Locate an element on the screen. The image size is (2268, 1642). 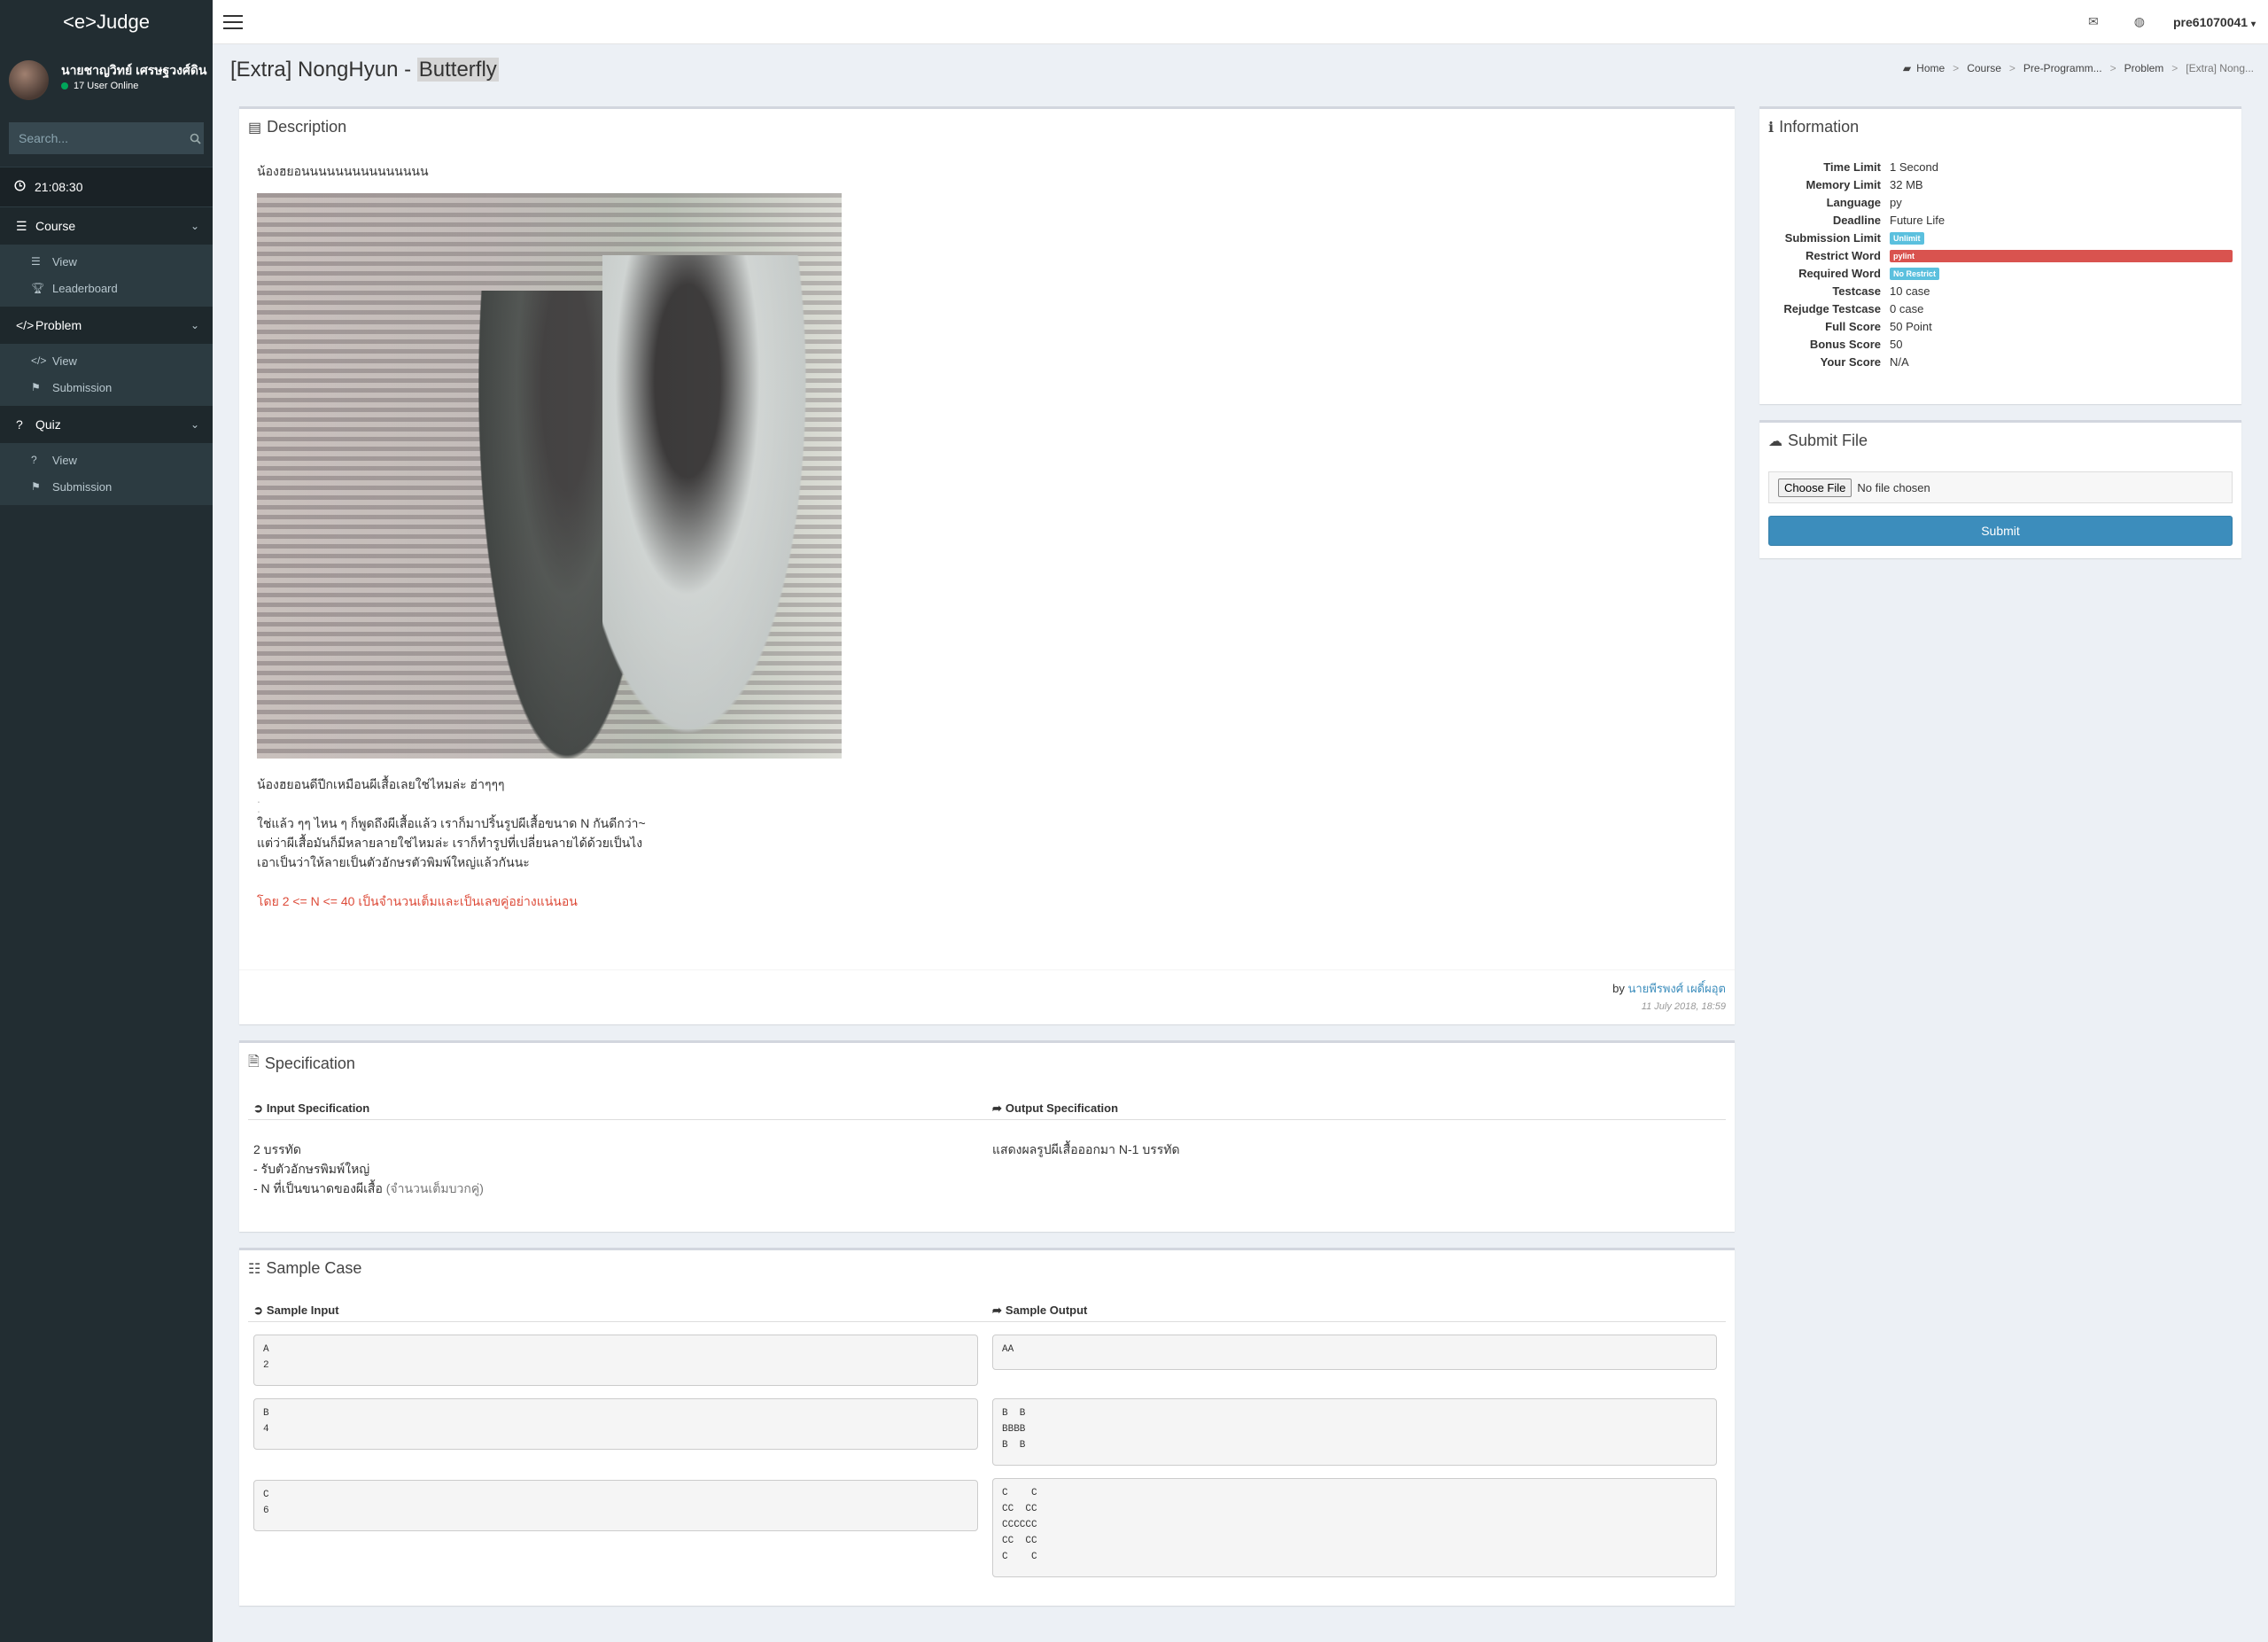
sample-input-column: ➲ Sample Input A 2 B 4 C 6 is located at coordinates (617, 1438).